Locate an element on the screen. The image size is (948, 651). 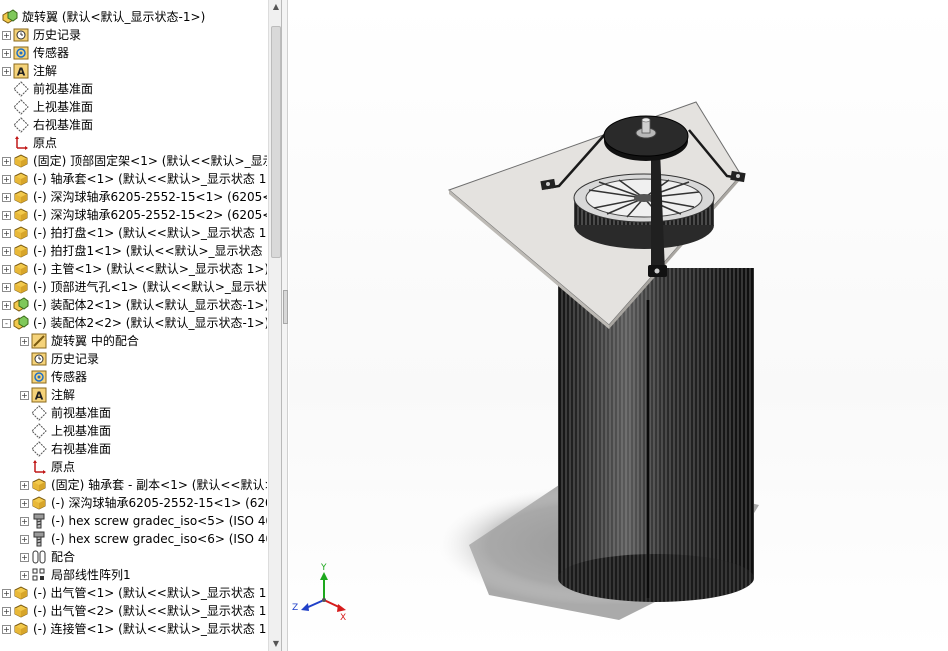
tree-item-label: (固定) 轴承套 - 副本<1> (默认<<默认> is located at coordinates (159, 485).